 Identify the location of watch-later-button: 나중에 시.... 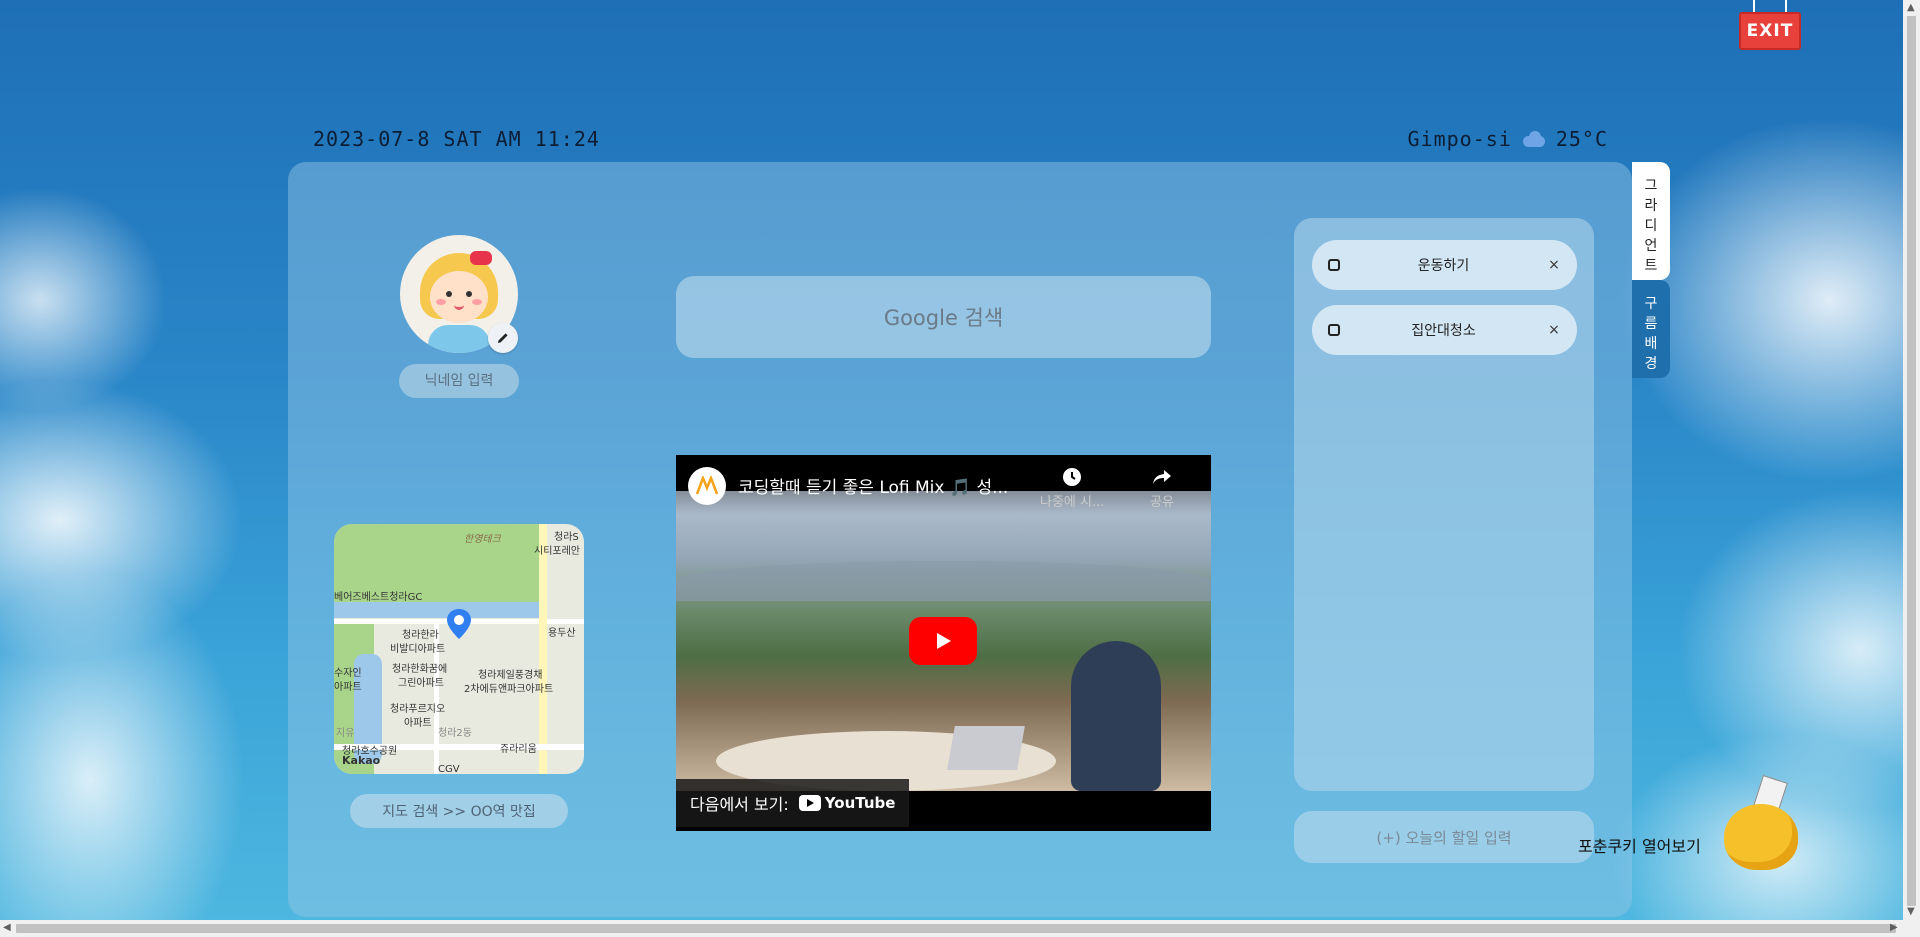
(1072, 488).